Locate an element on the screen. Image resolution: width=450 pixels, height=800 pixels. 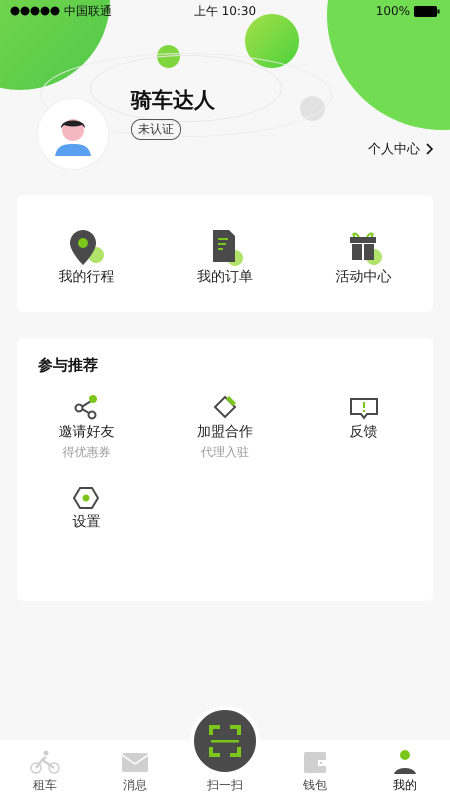
tab-item: 租车 is located at coordinates (45, 770).